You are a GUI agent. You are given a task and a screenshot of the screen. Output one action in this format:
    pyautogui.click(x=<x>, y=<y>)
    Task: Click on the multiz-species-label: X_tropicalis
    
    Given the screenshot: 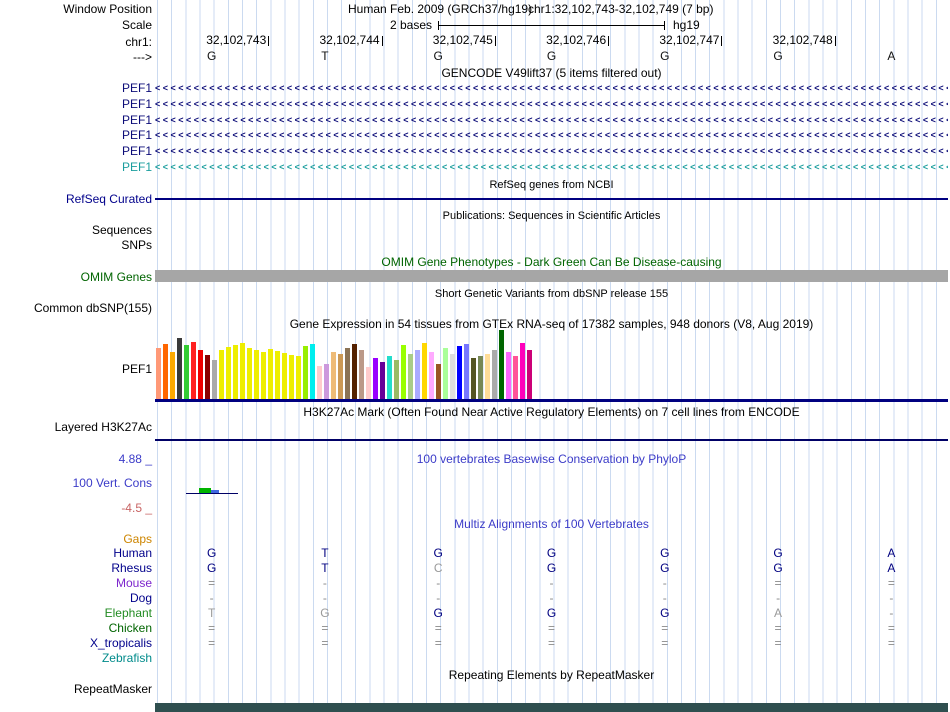 What is the action you would take?
    pyautogui.click(x=76, y=643)
    